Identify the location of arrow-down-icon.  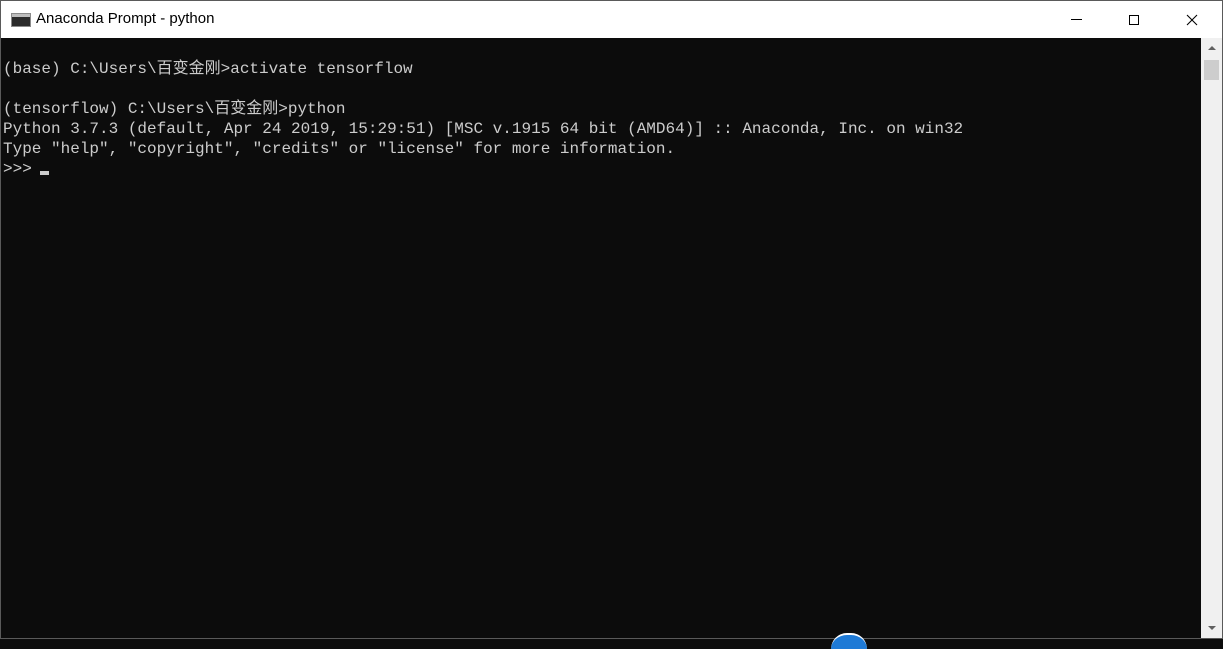
(1211, 628).